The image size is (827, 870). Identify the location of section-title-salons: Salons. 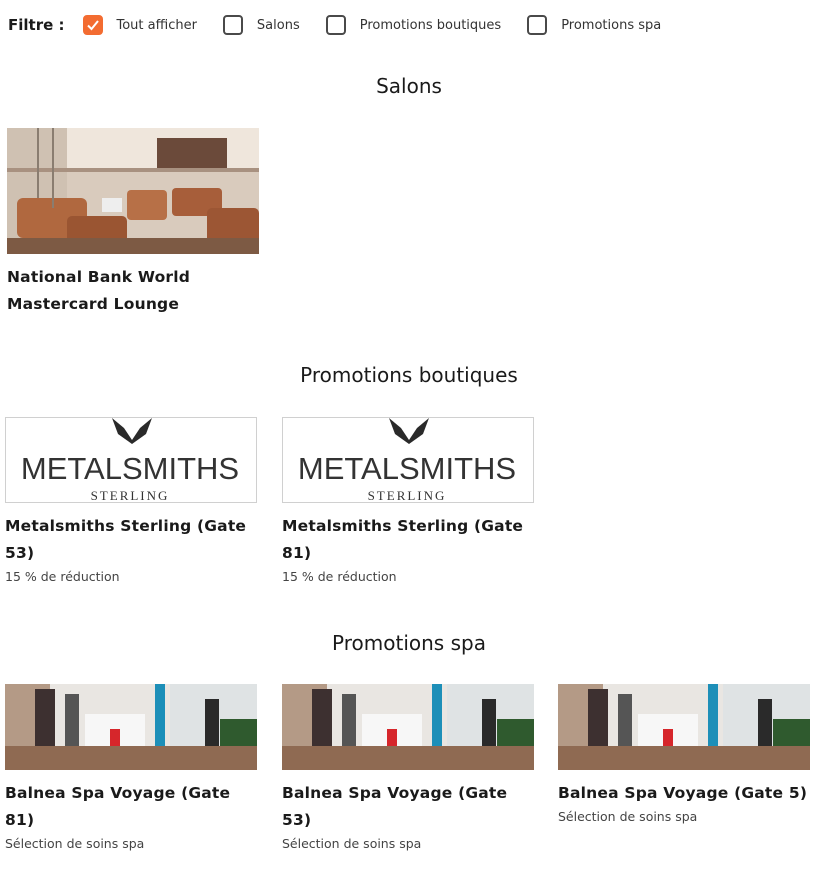
(409, 86).